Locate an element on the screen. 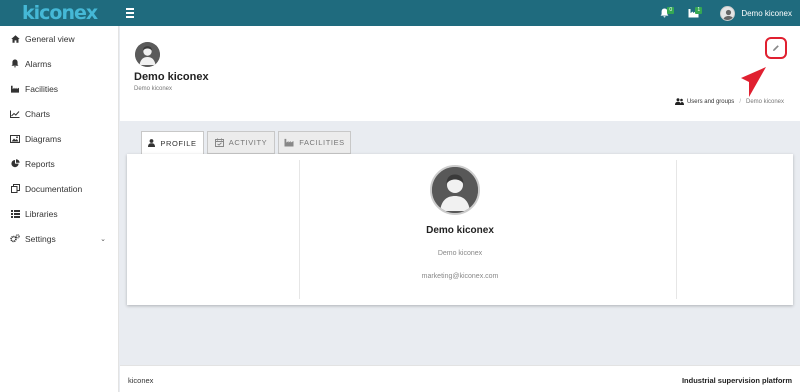  top-bar: kiconex 0 1 Demo kiconex is located at coordinates (400, 13).